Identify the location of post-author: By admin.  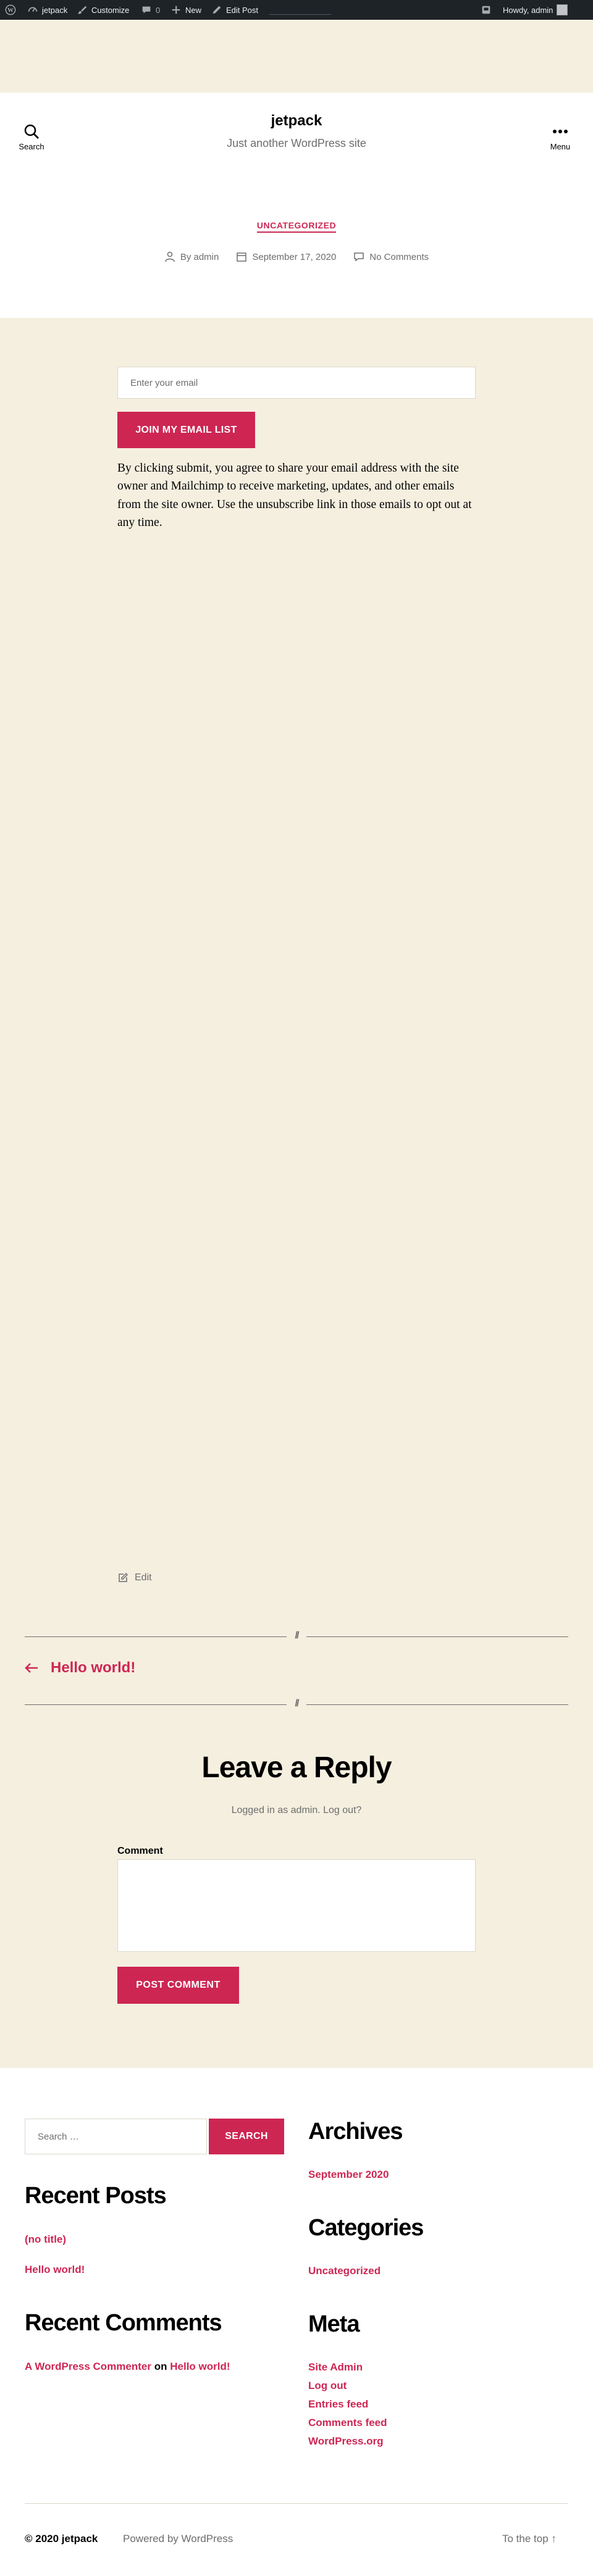
(191, 256).